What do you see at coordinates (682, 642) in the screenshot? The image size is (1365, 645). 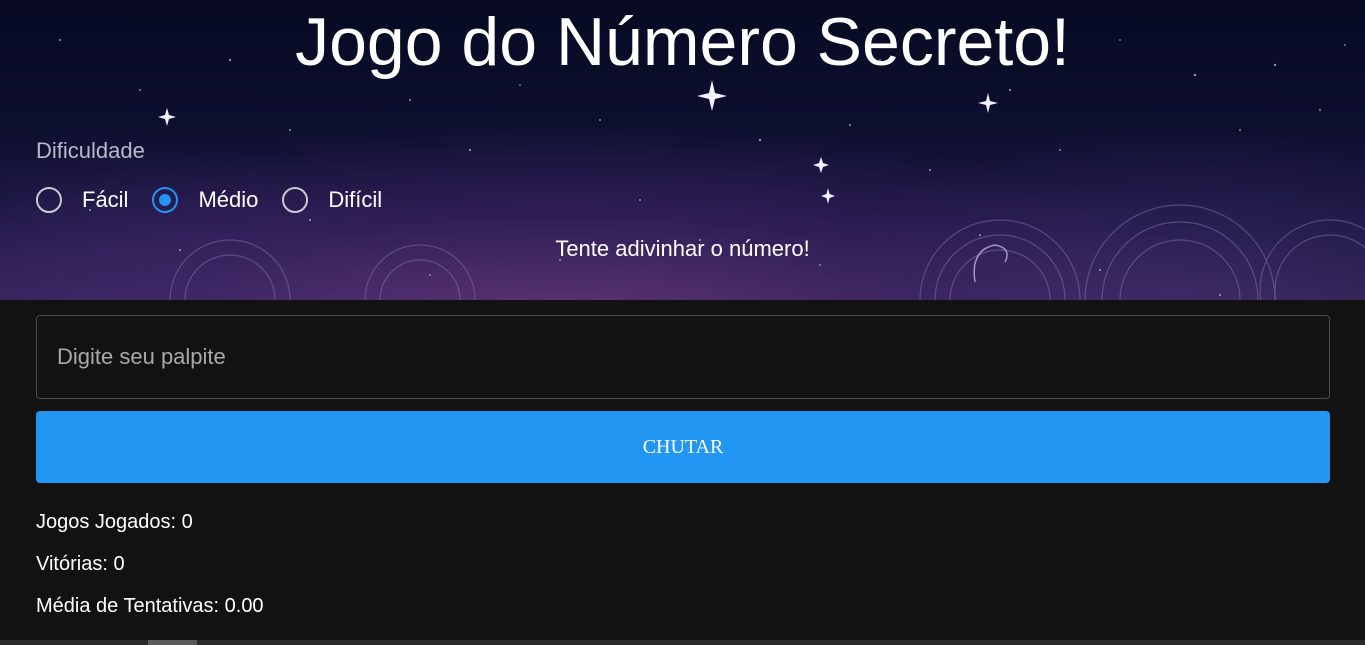 I see `horizontal-scrollbar` at bounding box center [682, 642].